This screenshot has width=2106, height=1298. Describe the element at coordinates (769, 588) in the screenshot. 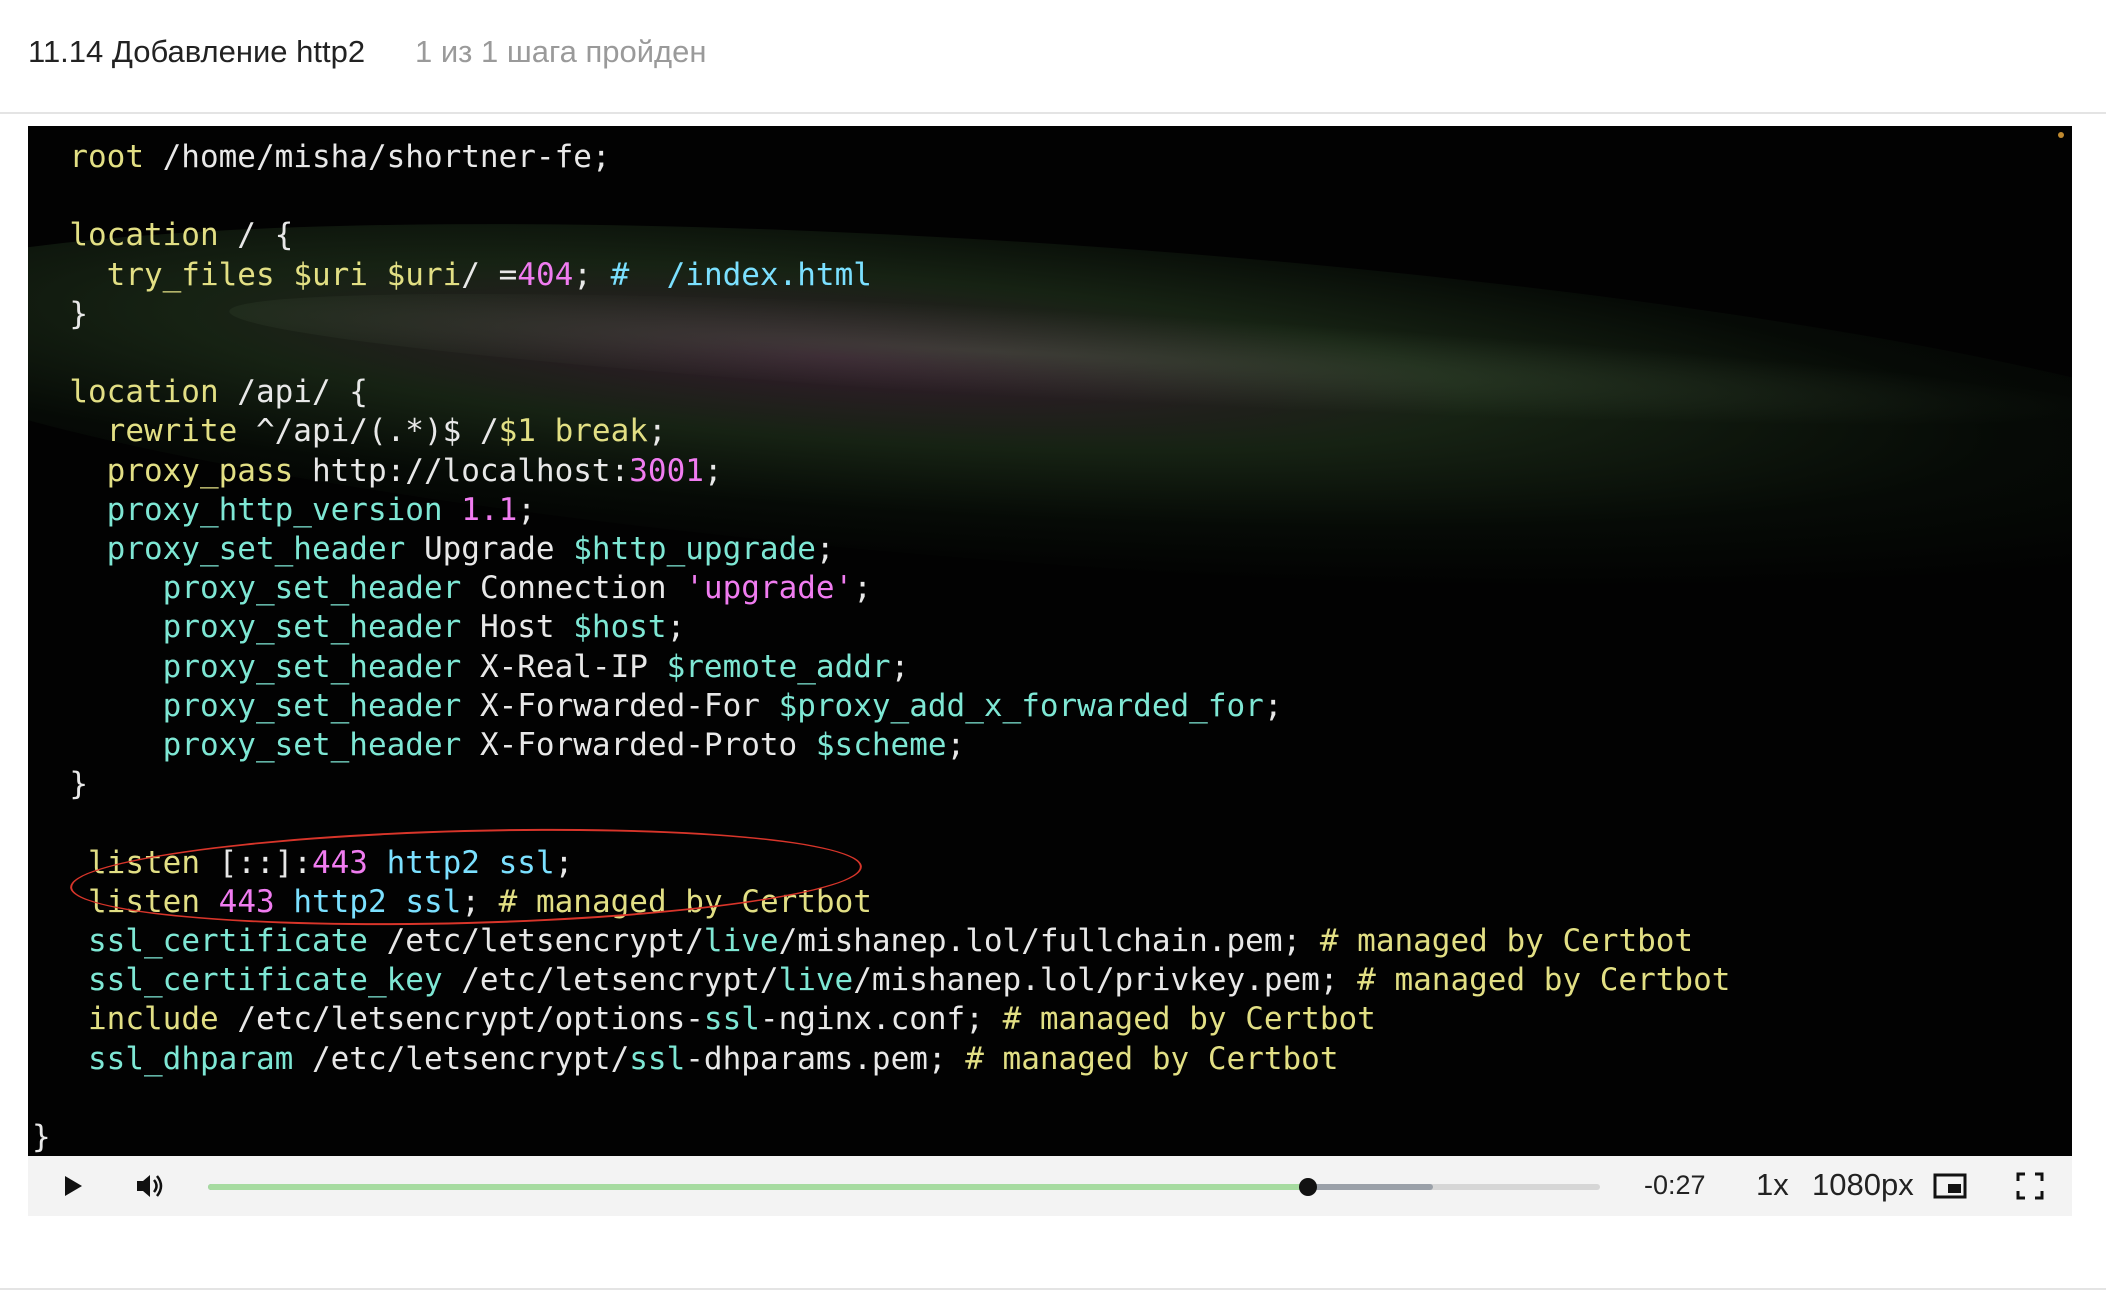

I see `code-token: 'upgrade'` at that location.